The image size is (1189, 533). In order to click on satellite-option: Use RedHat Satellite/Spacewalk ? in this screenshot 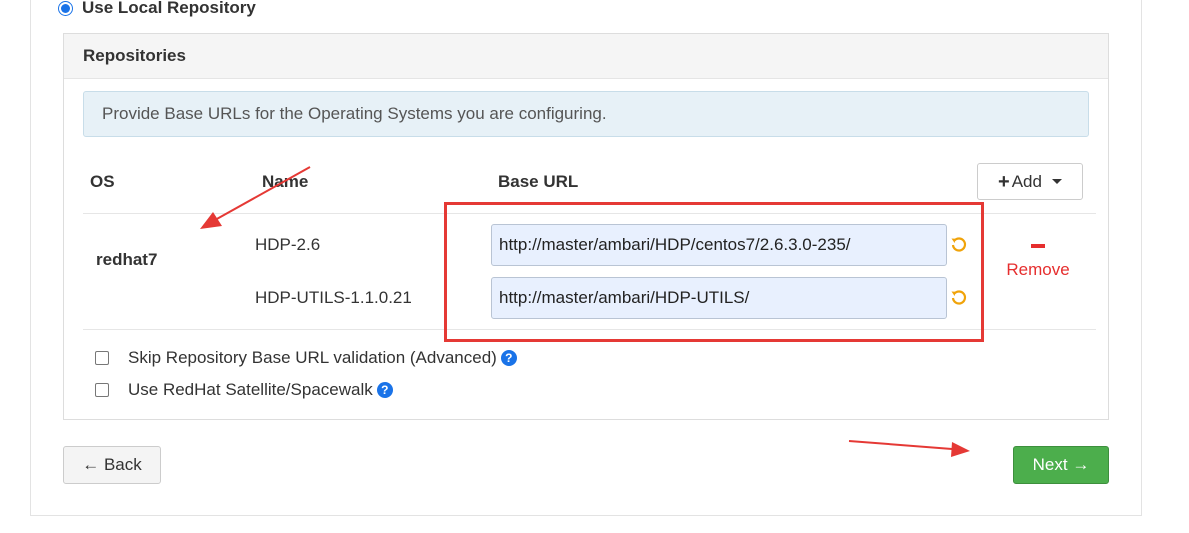, I will do `click(244, 390)`.